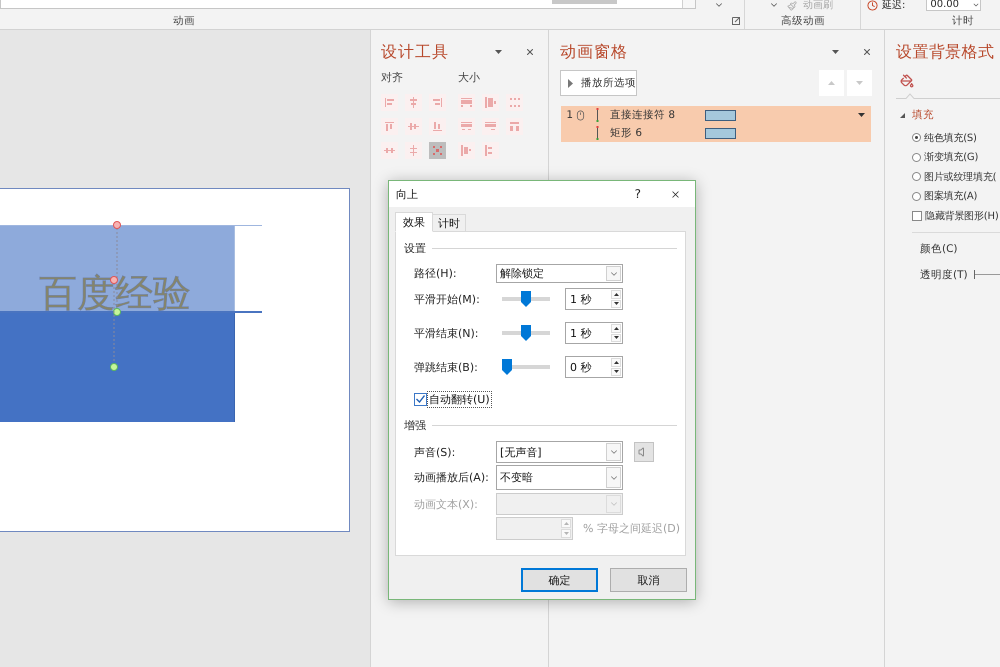 This screenshot has height=667, width=1000. Describe the element at coordinates (414, 222) in the screenshot. I see `tab: 效果` at that location.